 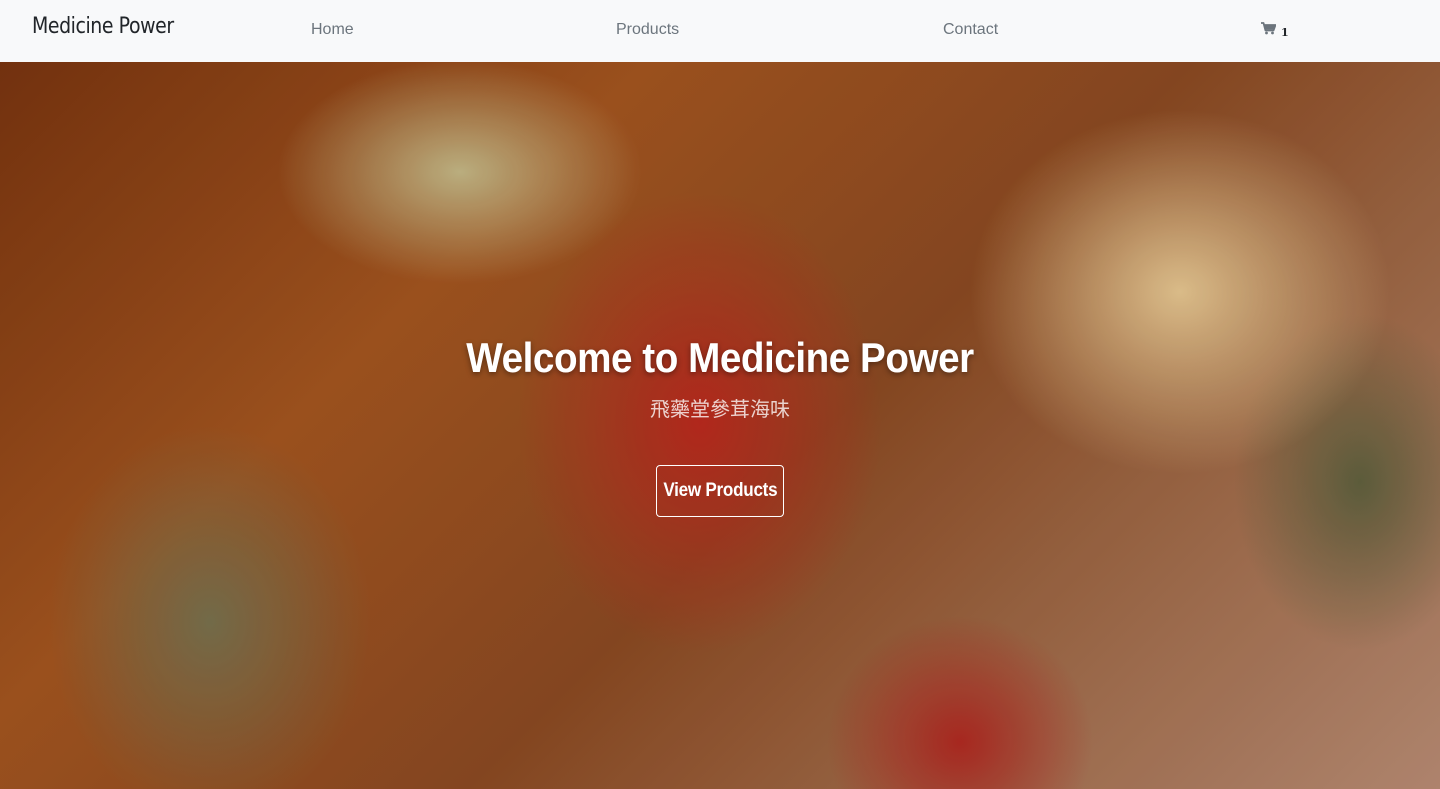 What do you see at coordinates (647, 30) in the screenshot?
I see `nav-link-products: Products` at bounding box center [647, 30].